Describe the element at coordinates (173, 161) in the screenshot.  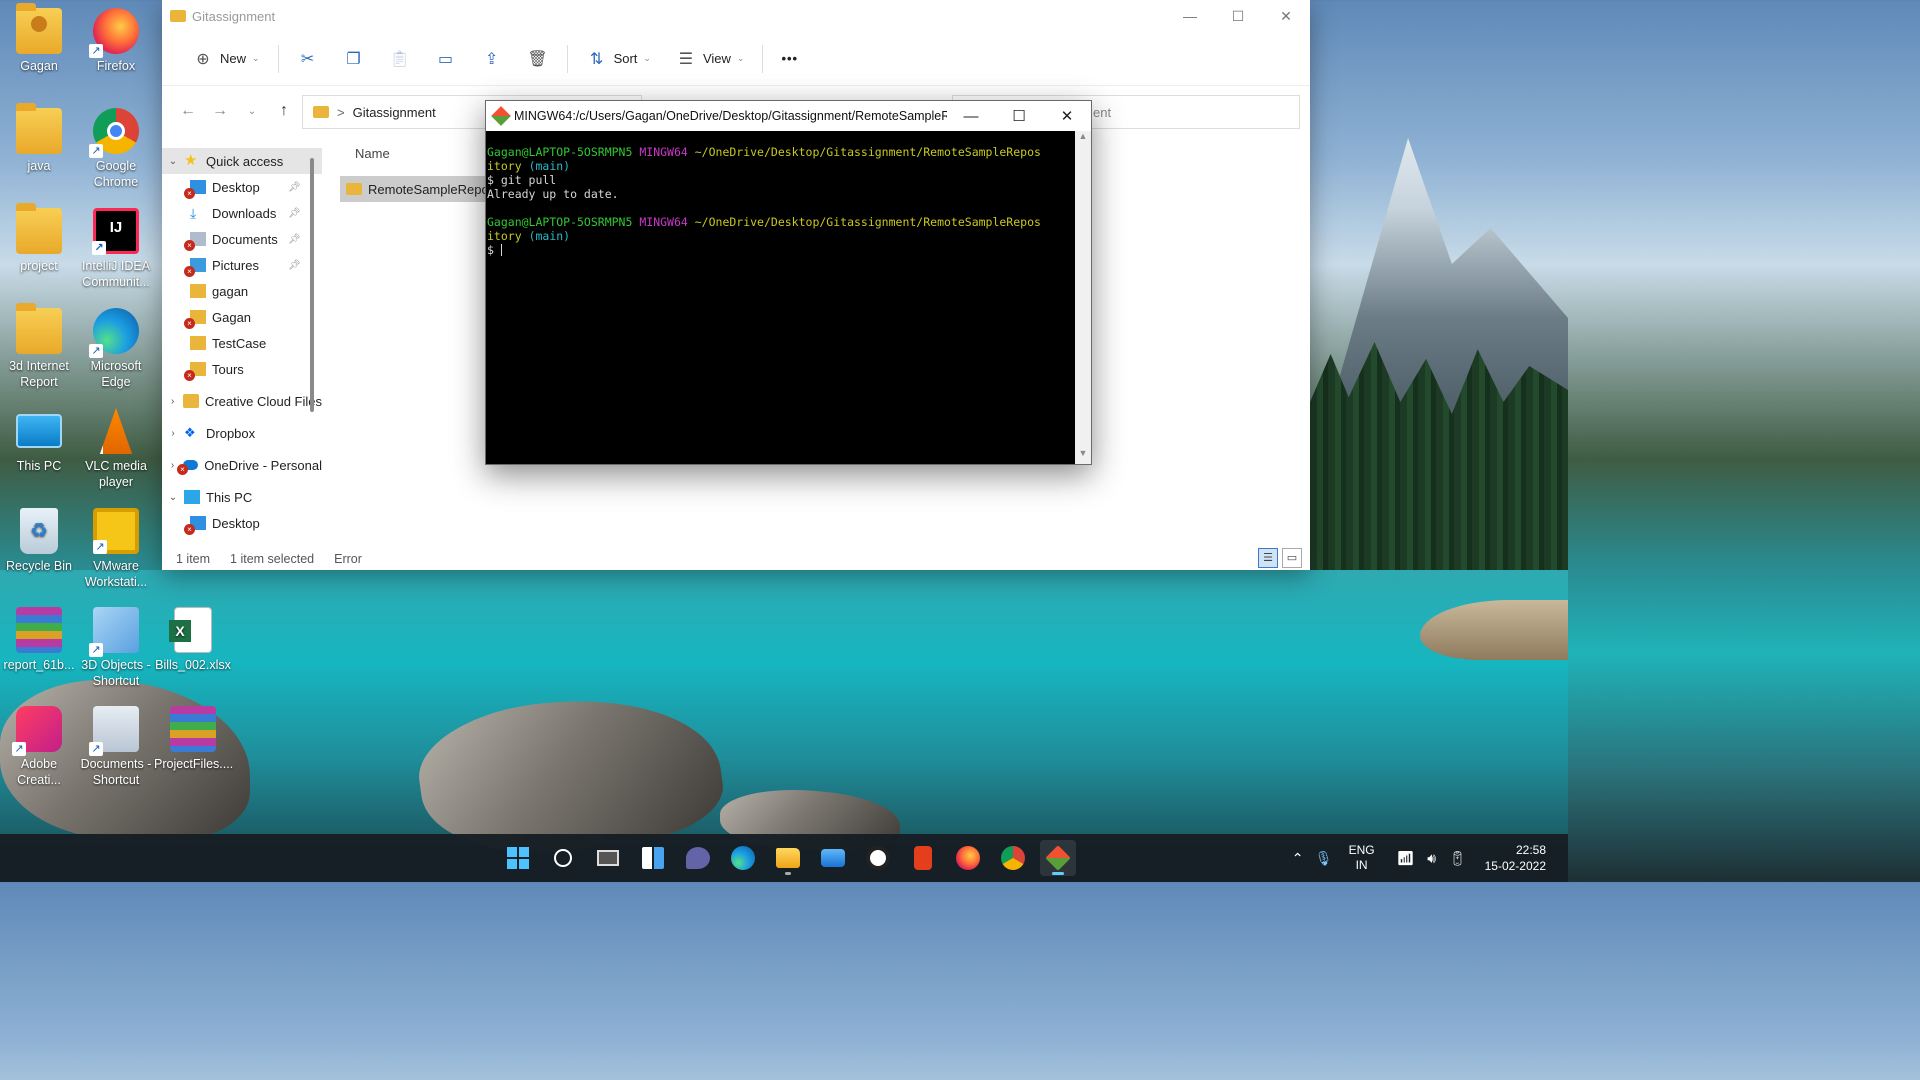
I see `chevron-down-icon: ⌄` at that location.